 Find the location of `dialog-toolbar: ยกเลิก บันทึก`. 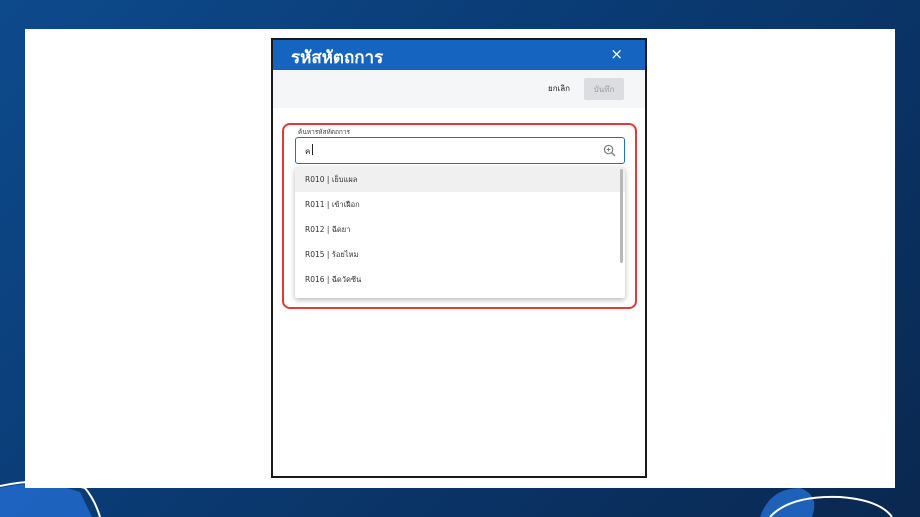

dialog-toolbar: ยกเลิก บันทึก is located at coordinates (459, 89).